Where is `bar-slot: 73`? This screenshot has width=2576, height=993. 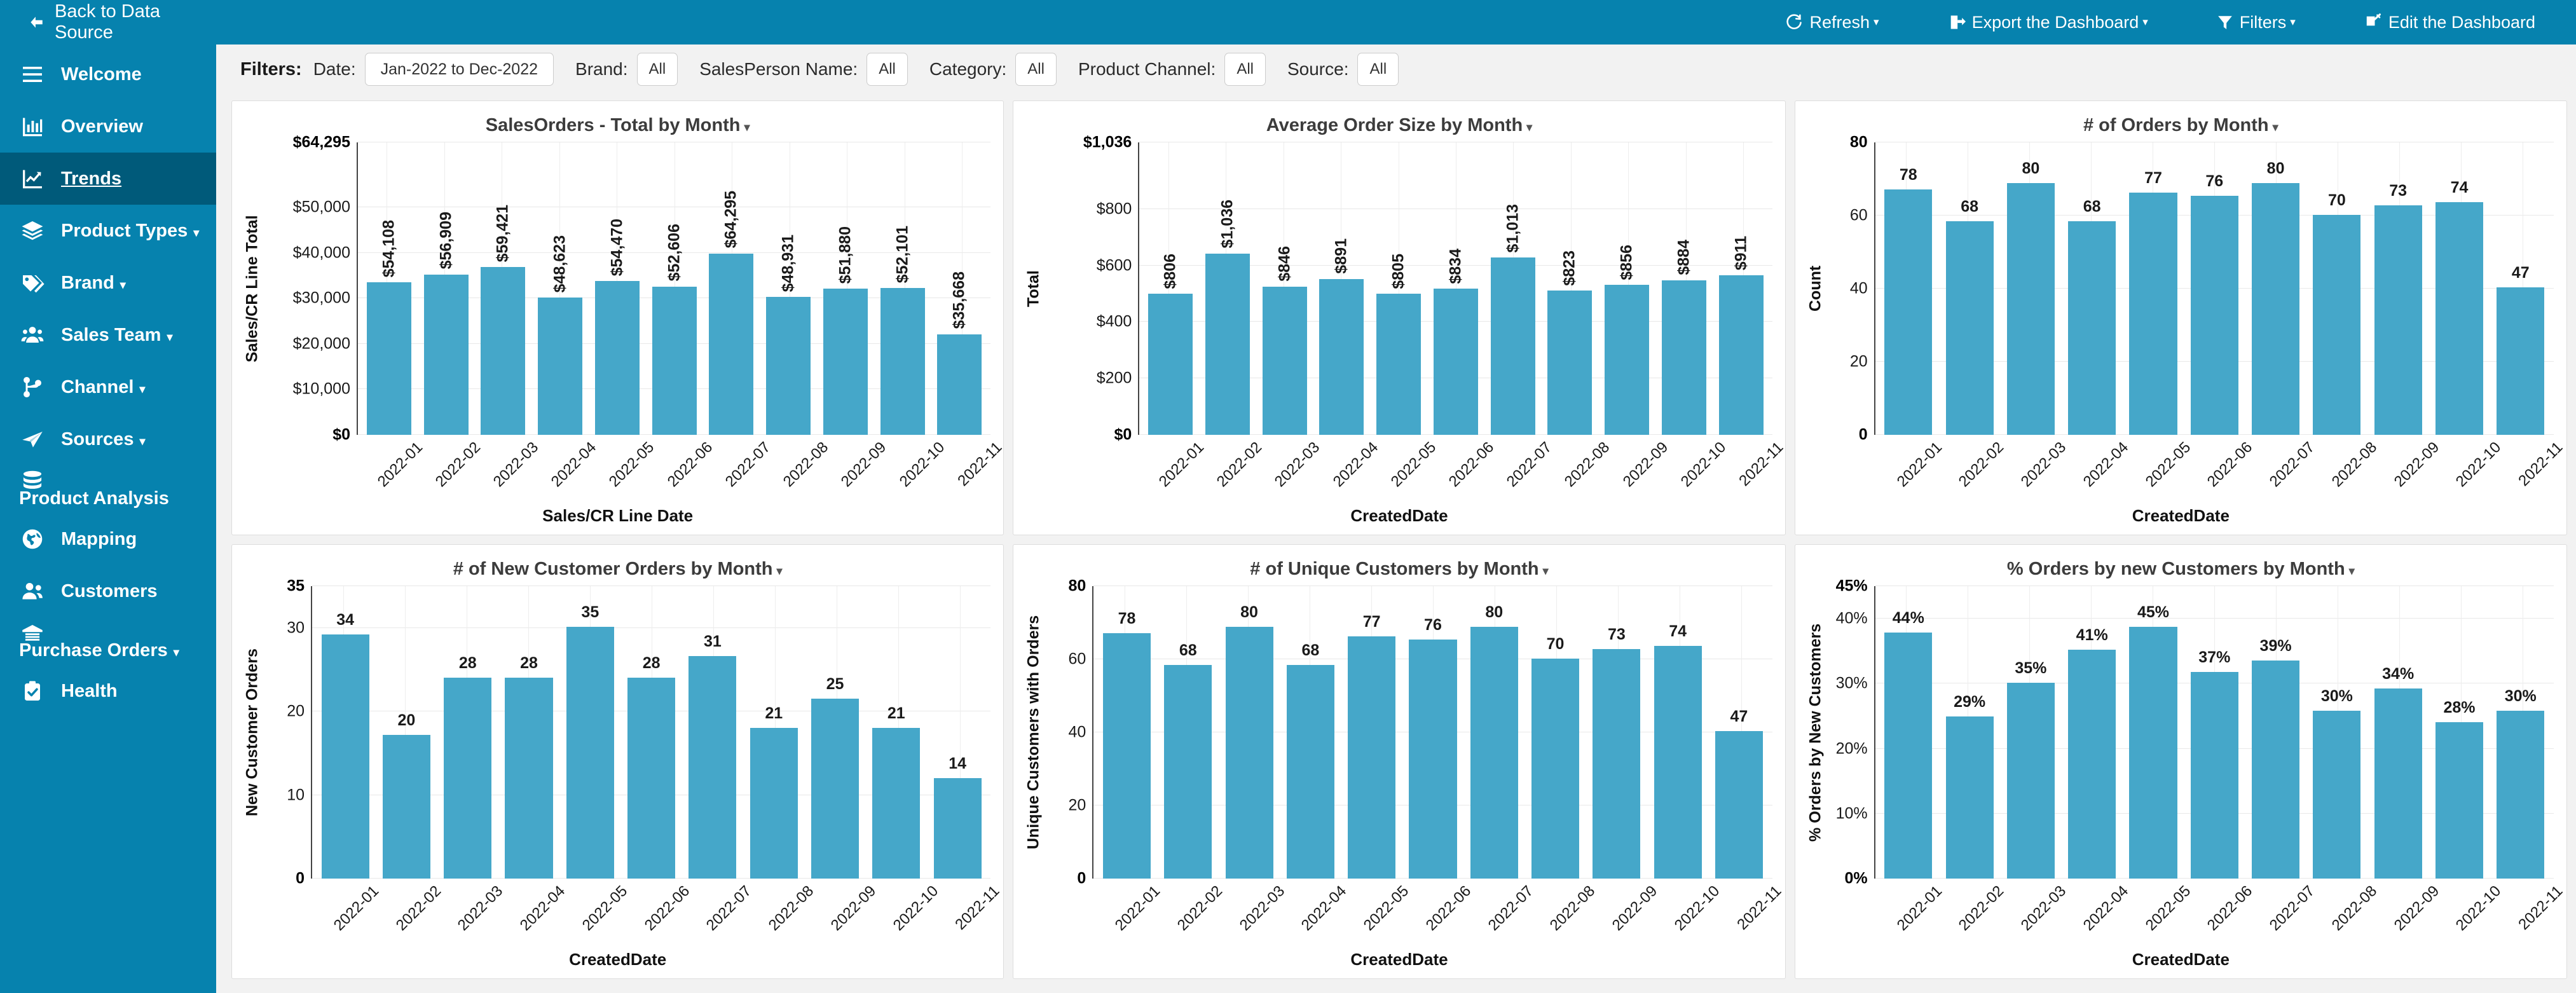
bar-slot: 73 is located at coordinates (2398, 289).